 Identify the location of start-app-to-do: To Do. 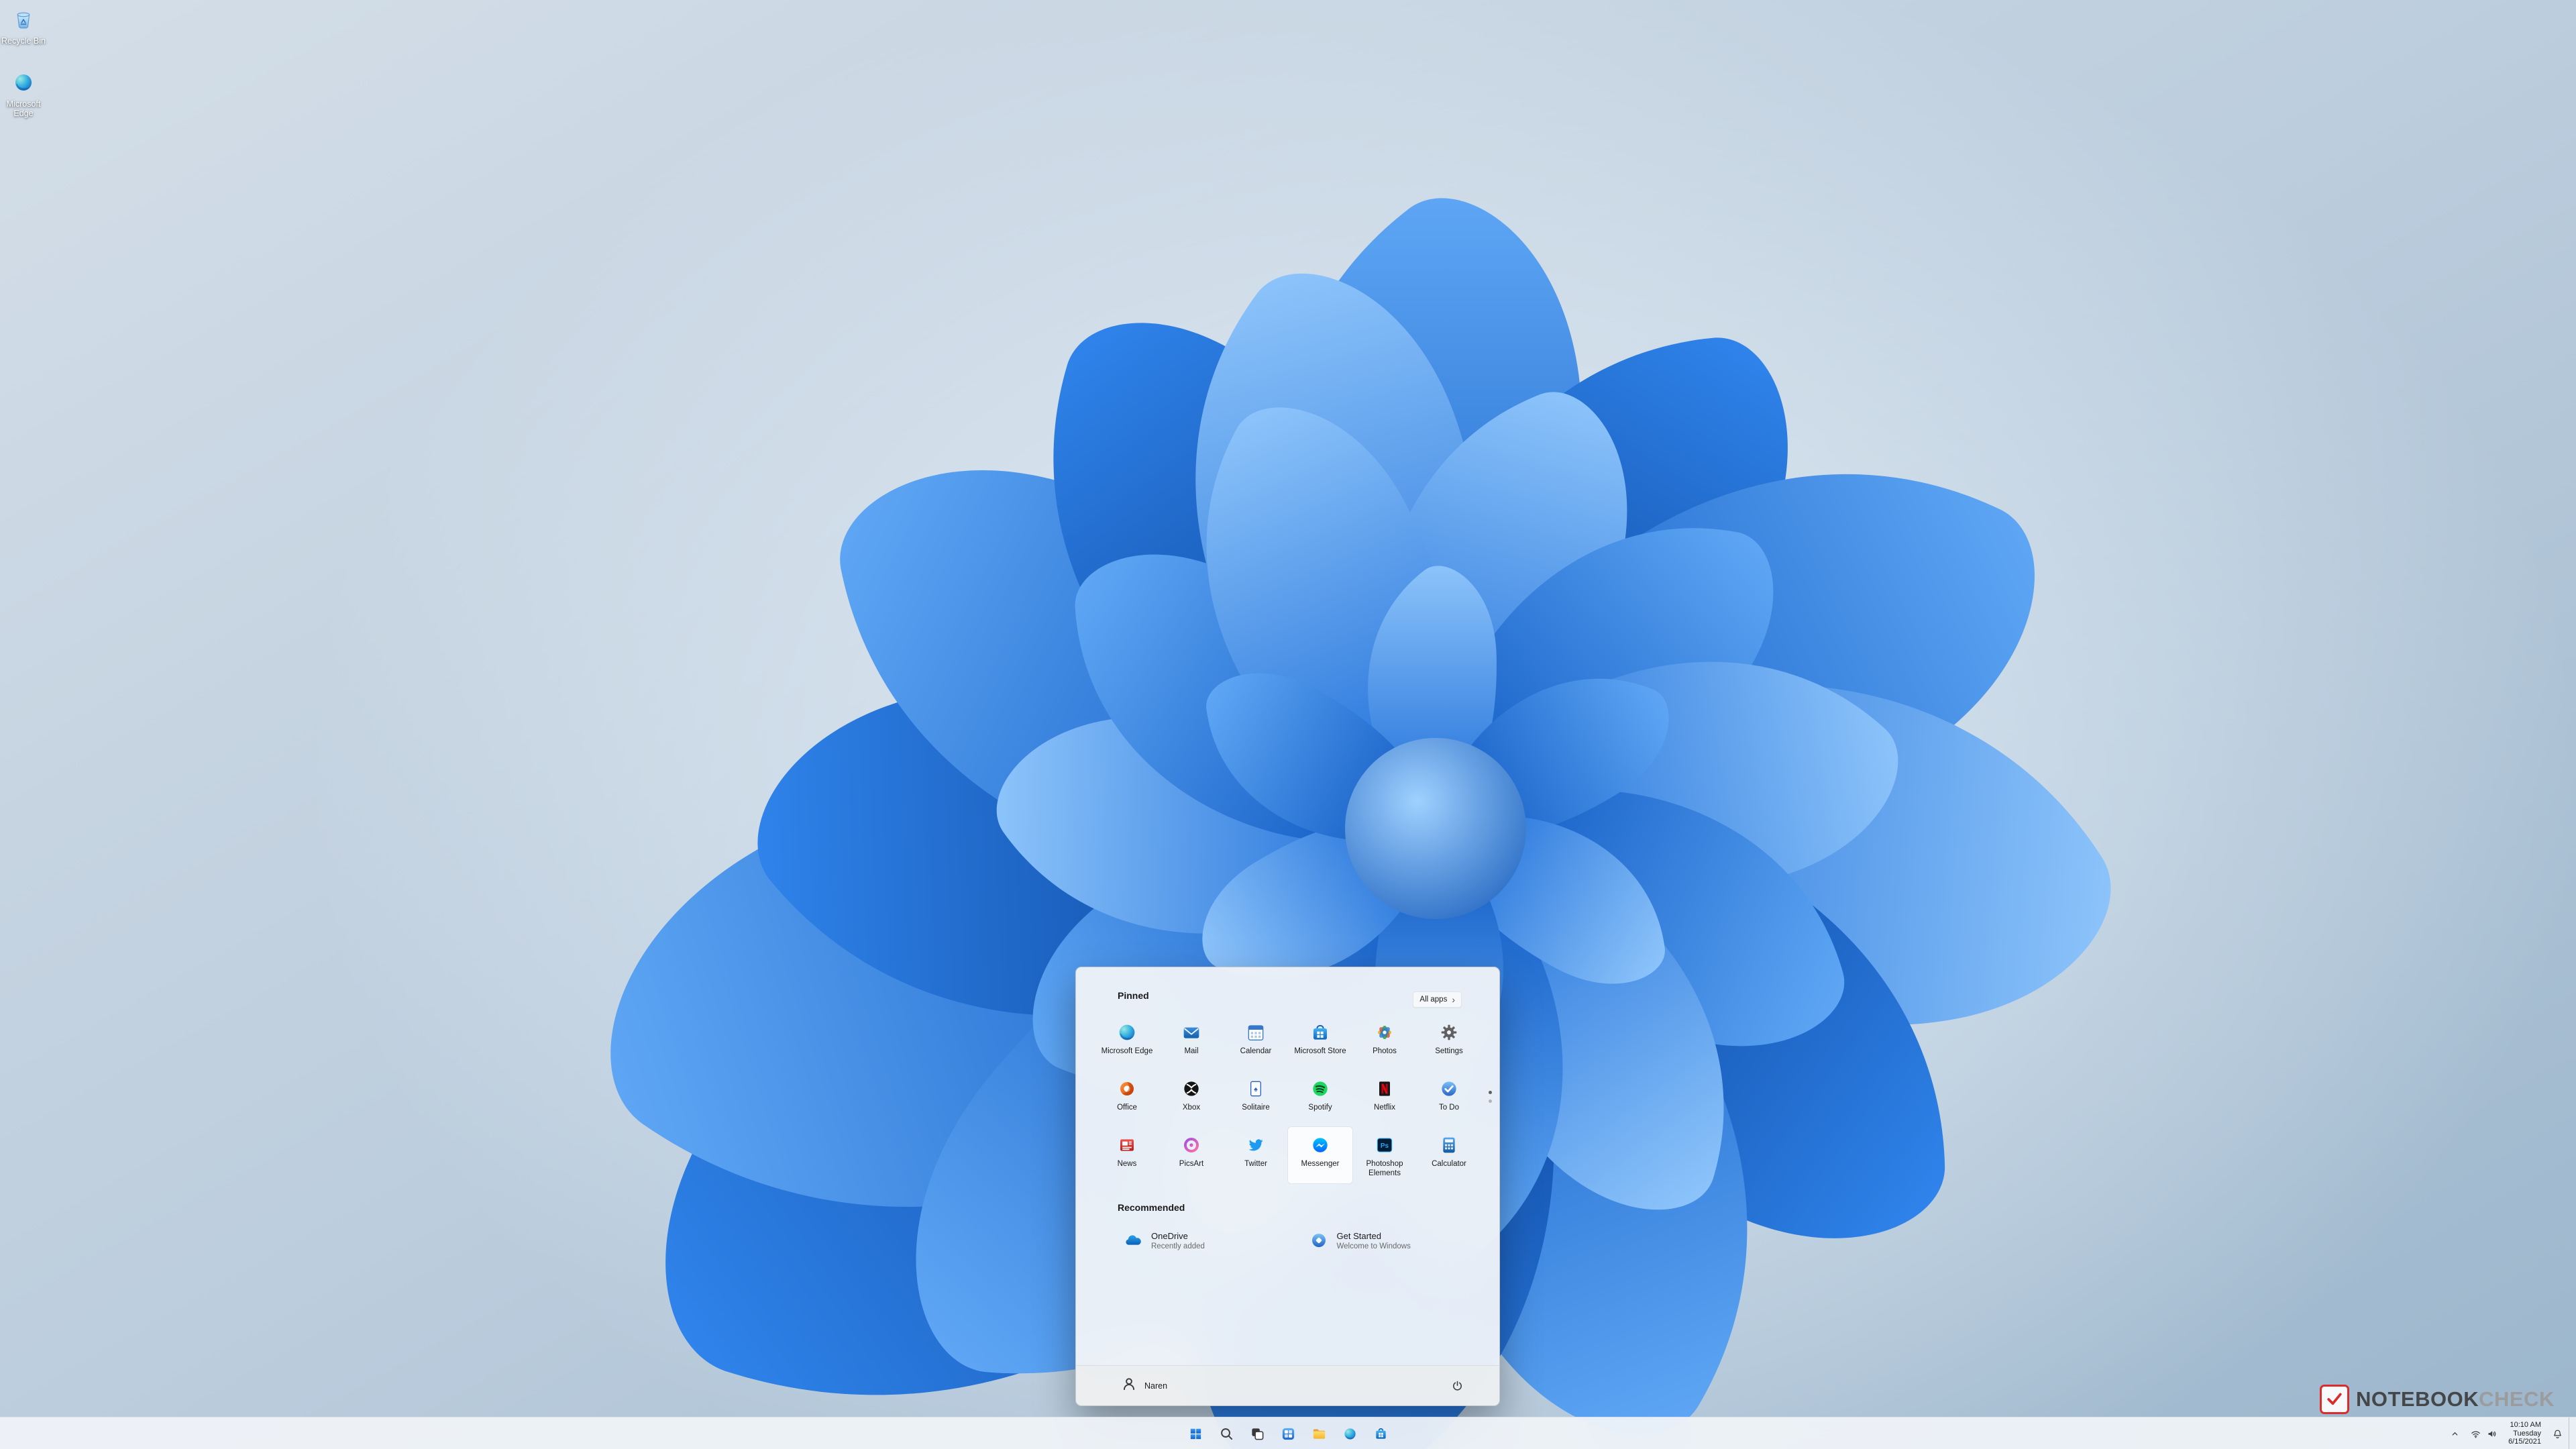
(1449, 1099).